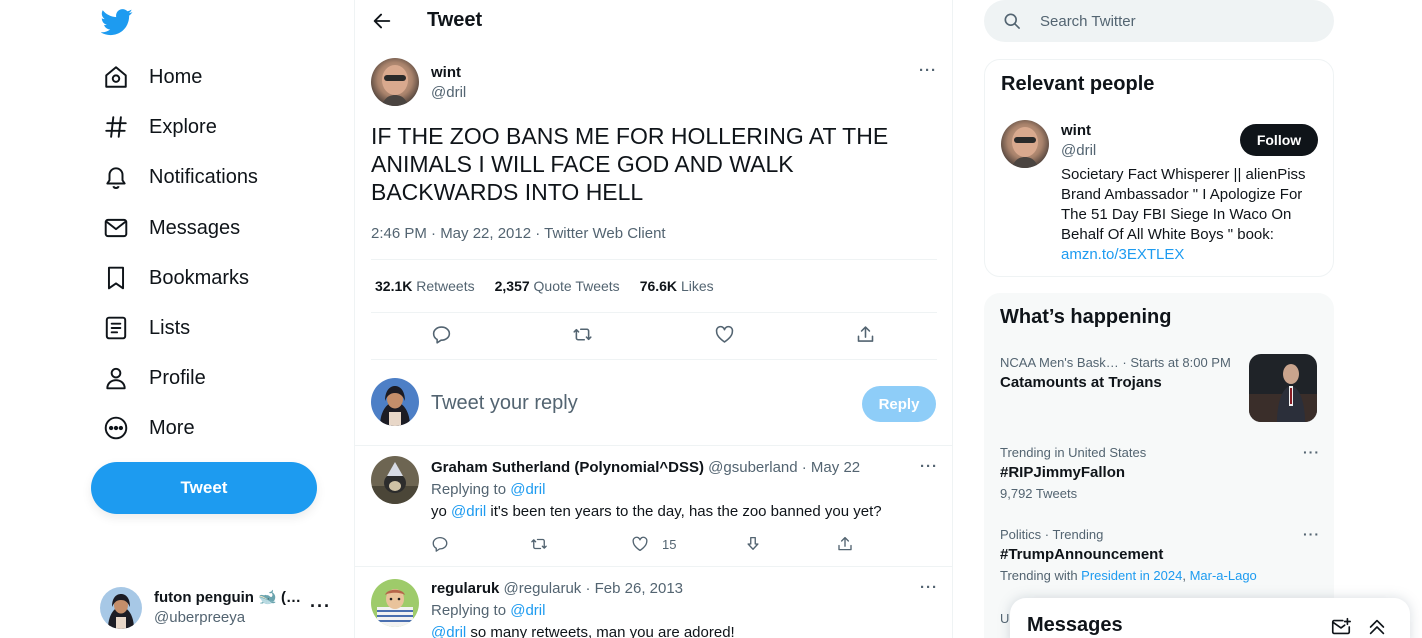 This screenshot has height=638, width=1422. I want to click on reply-input, so click(641, 403).